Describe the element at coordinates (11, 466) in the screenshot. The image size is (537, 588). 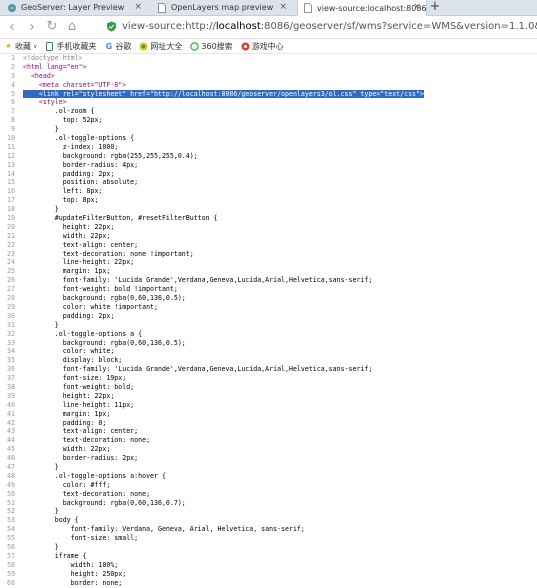
I see `line-number: 47` at that location.